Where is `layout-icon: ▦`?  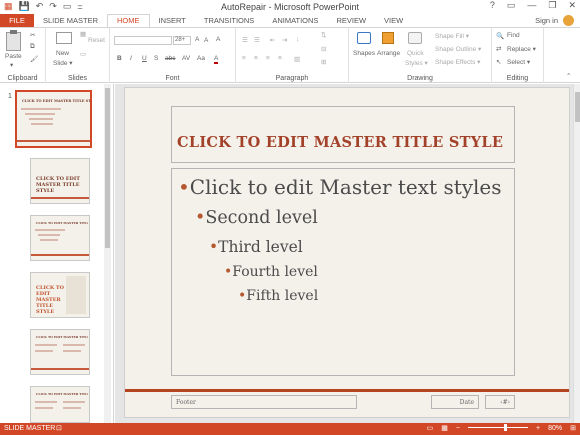
layout-icon: ▦ is located at coordinates (83, 34).